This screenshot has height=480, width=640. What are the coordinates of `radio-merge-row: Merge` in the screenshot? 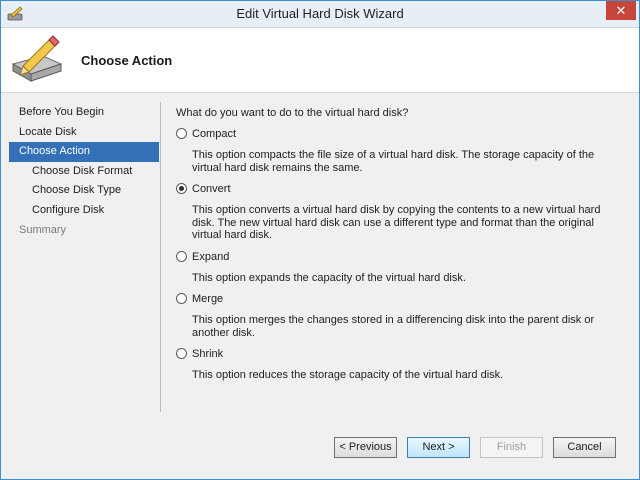 It's located at (403, 299).